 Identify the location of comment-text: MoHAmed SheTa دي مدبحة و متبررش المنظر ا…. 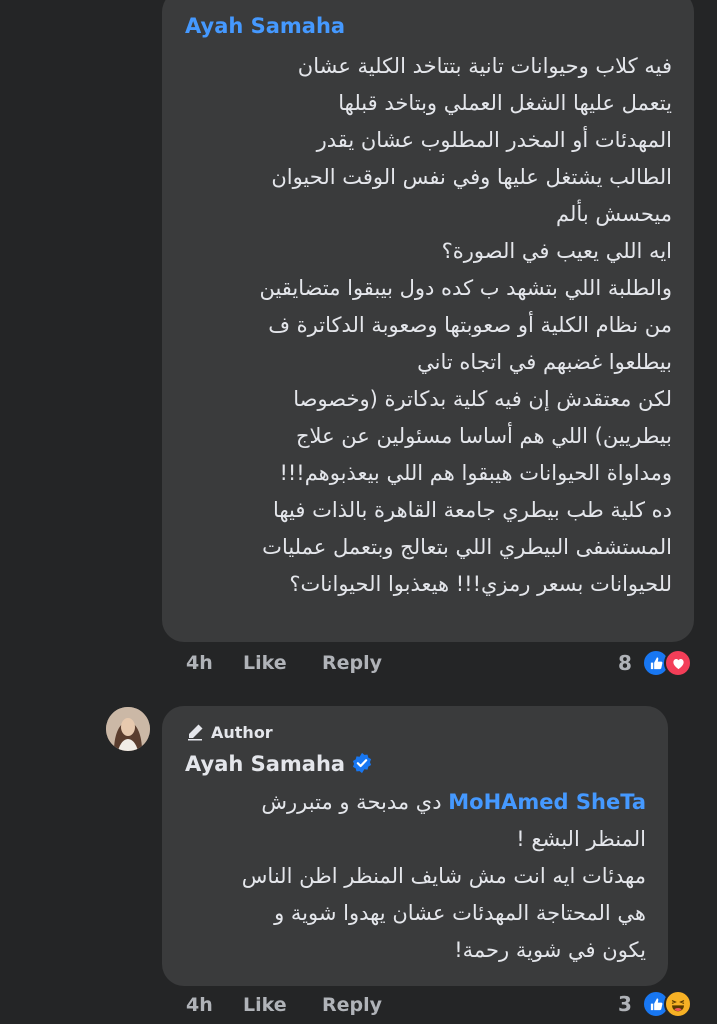
(444, 876).